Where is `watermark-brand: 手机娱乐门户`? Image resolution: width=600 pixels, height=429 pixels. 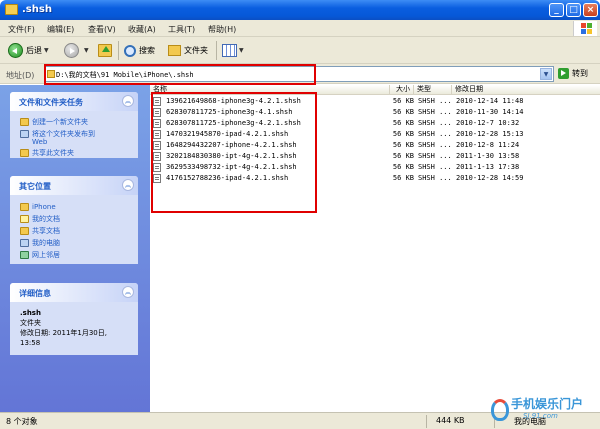
watermark-brand: 手机娱乐门户 is located at coordinates (547, 404).